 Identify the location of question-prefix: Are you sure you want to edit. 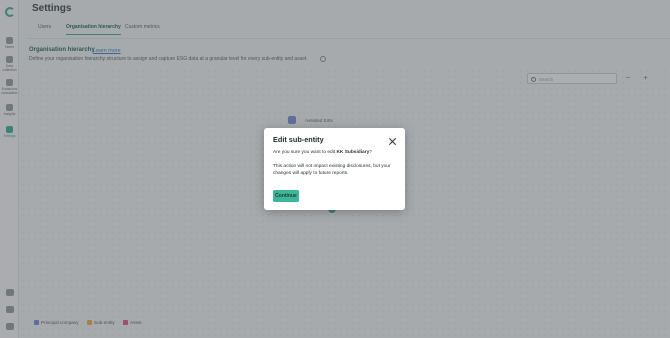
(305, 152).